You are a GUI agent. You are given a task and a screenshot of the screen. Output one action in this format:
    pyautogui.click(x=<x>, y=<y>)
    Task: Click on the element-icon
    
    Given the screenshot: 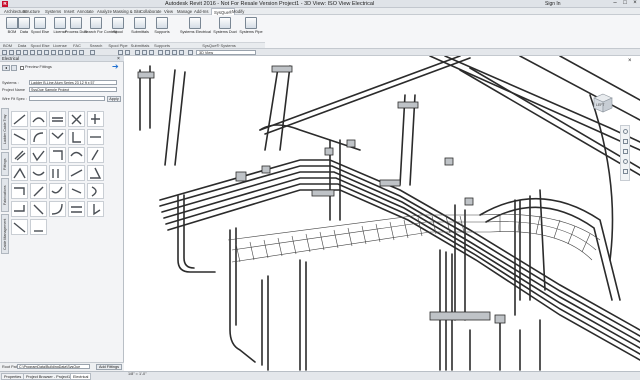 What is the action you would take?
    pyautogui.click(x=151, y=52)
    